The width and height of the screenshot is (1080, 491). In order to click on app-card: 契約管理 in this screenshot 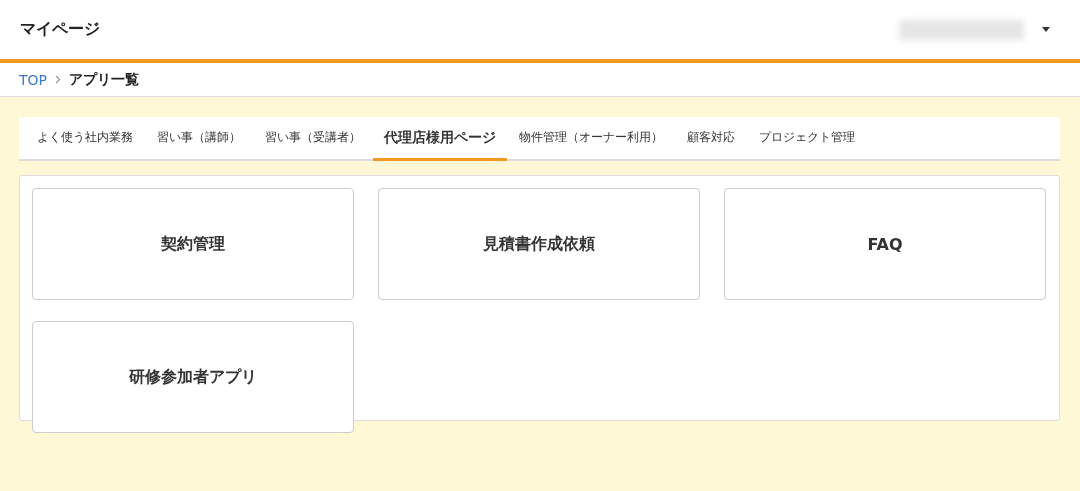, I will do `click(193, 244)`.